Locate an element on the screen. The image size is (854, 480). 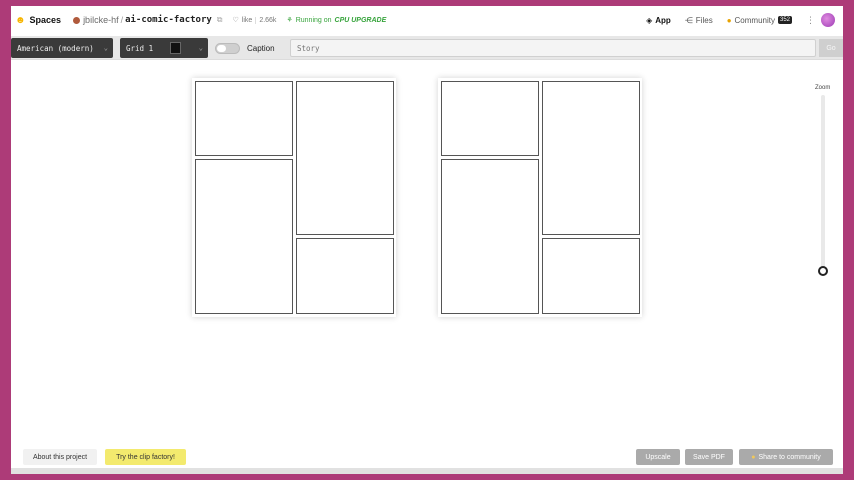
space-name-link: ai-comic-factory is located at coordinates (168, 20).